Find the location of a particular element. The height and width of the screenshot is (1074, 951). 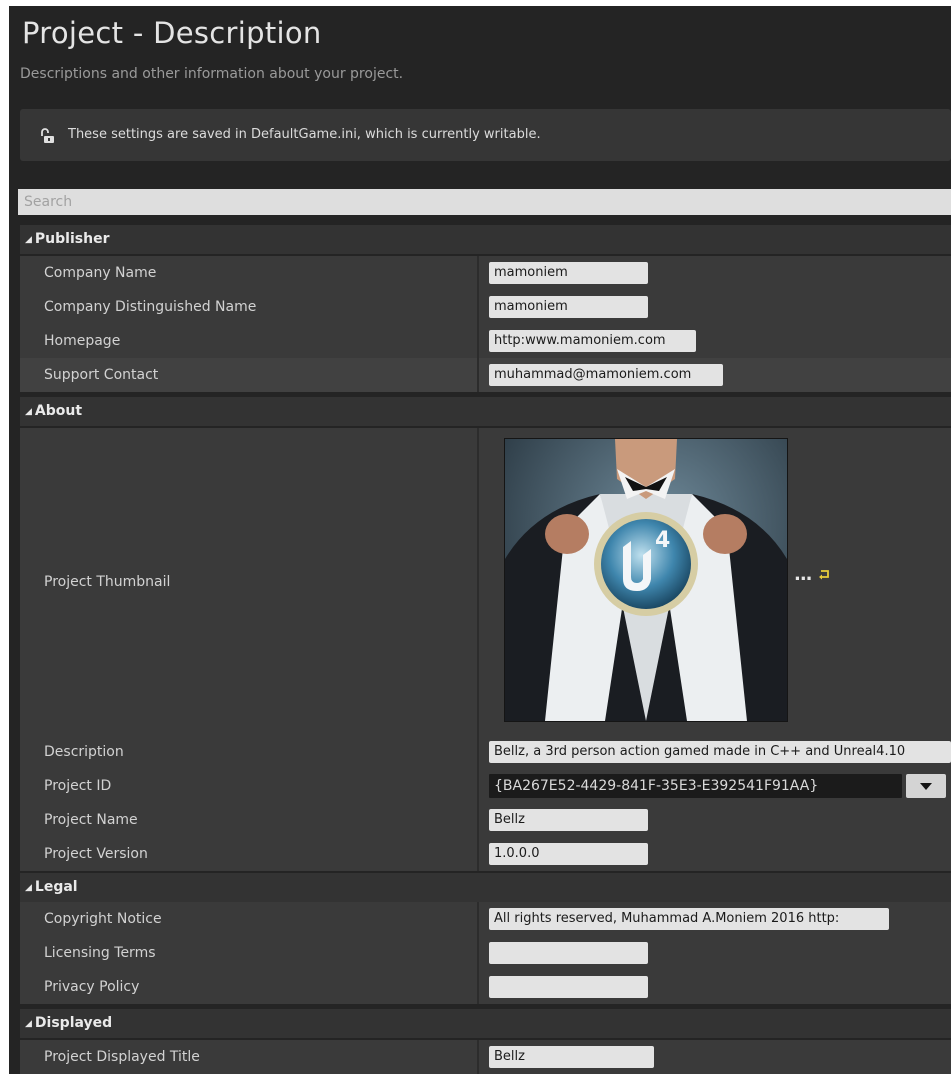

property-label: Project ID is located at coordinates (78, 786).